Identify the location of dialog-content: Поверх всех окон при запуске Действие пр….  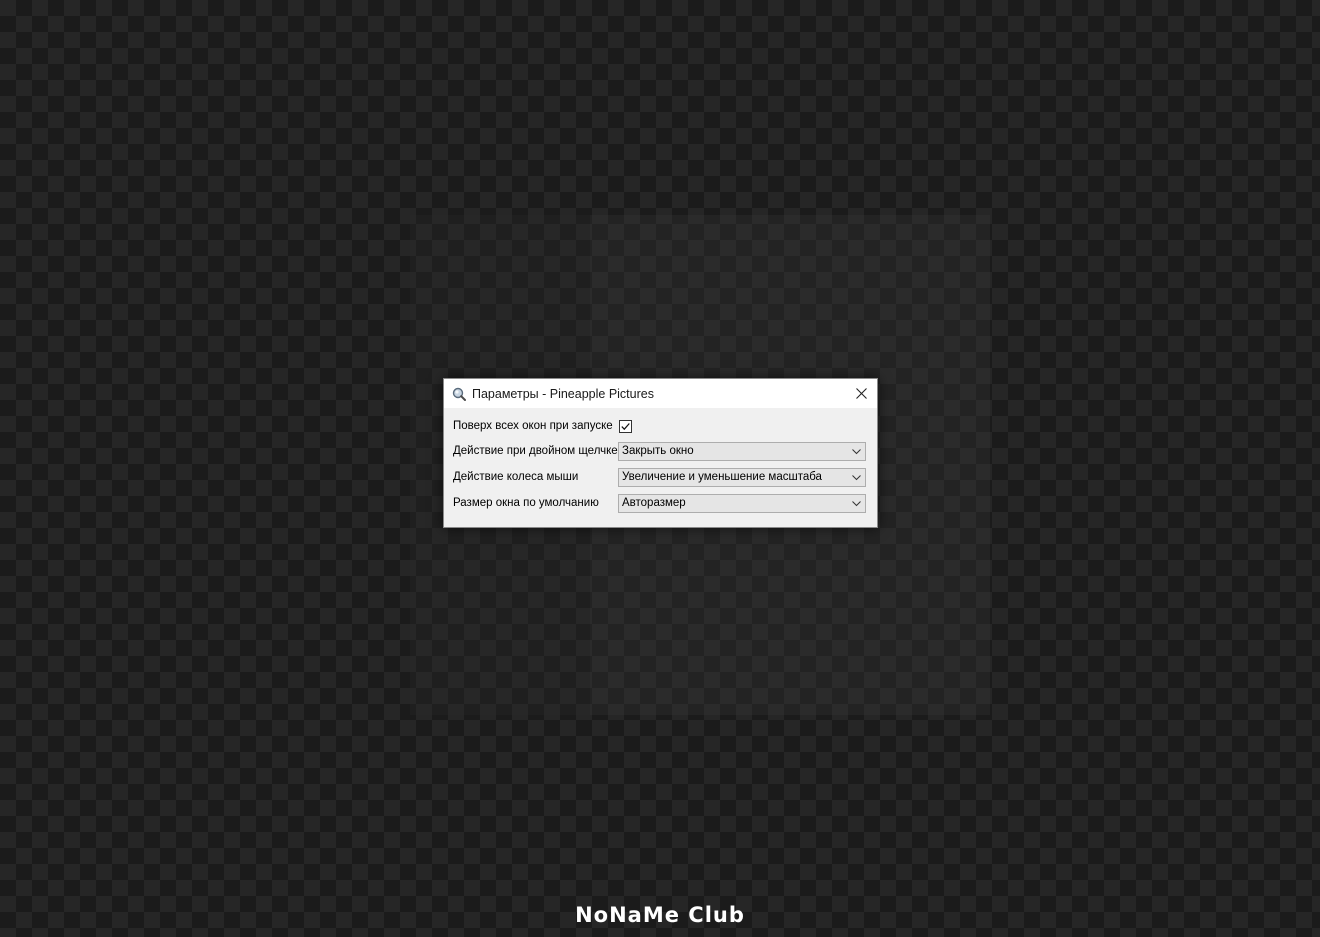
(660, 462).